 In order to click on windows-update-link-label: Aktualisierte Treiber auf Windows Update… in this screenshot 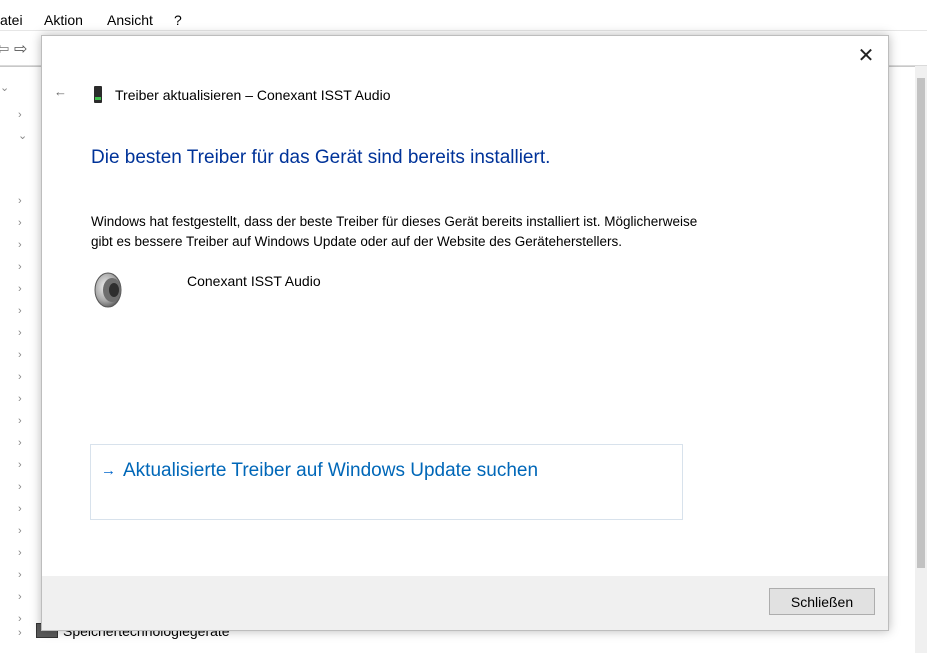, I will do `click(331, 470)`.